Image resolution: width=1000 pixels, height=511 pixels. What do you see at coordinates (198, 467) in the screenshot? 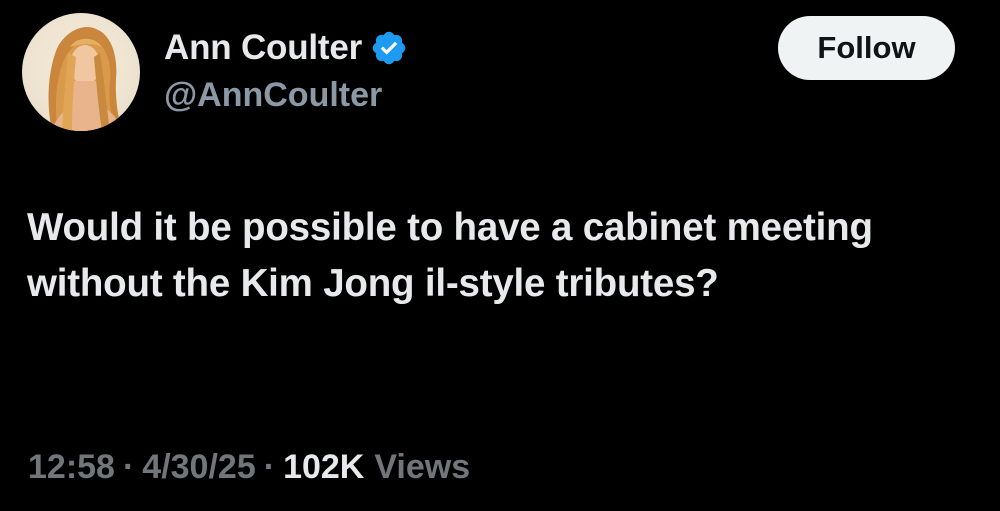
I see `tweet-date: 4/30/25` at bounding box center [198, 467].